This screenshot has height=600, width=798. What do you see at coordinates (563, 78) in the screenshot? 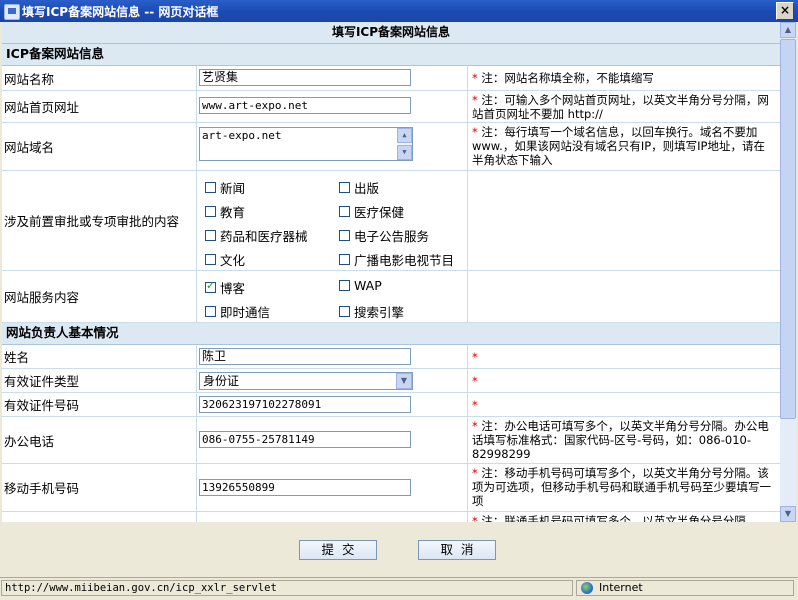
I see `site-name-note: * 注：网站名称填全称，不能填缩写` at bounding box center [563, 78].